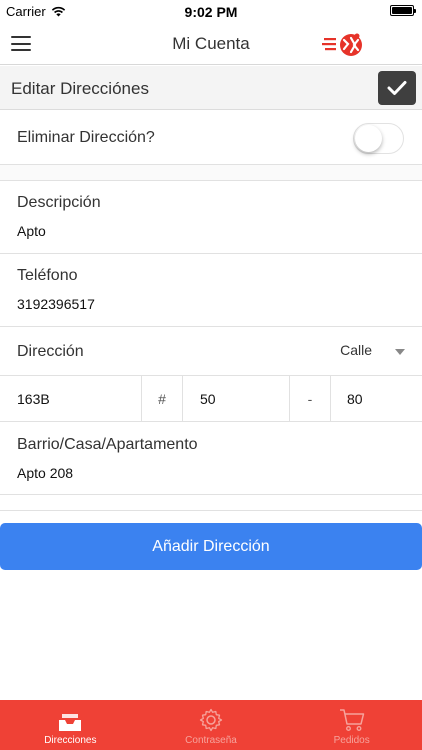 Image resolution: width=422 pixels, height=750 pixels. Describe the element at coordinates (211, 43) in the screenshot. I see `nav-bar: Mi Cuenta` at that location.